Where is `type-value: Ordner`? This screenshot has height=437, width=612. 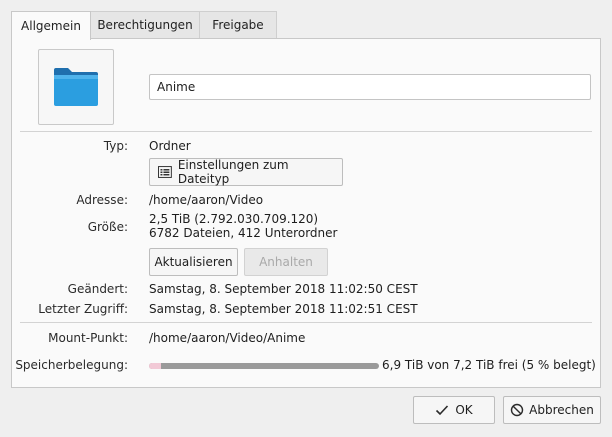 type-value: Ordner is located at coordinates (170, 146).